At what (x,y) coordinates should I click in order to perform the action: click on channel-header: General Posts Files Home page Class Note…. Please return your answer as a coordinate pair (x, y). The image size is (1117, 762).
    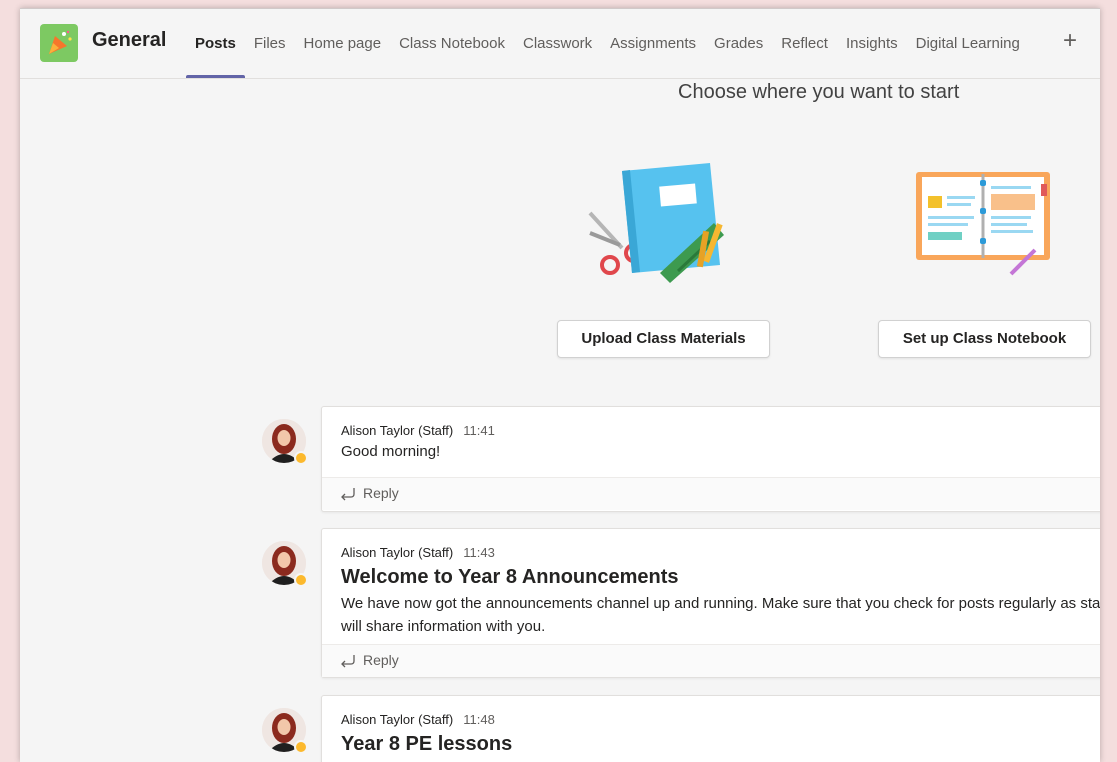
    Looking at the image, I should click on (560, 44).